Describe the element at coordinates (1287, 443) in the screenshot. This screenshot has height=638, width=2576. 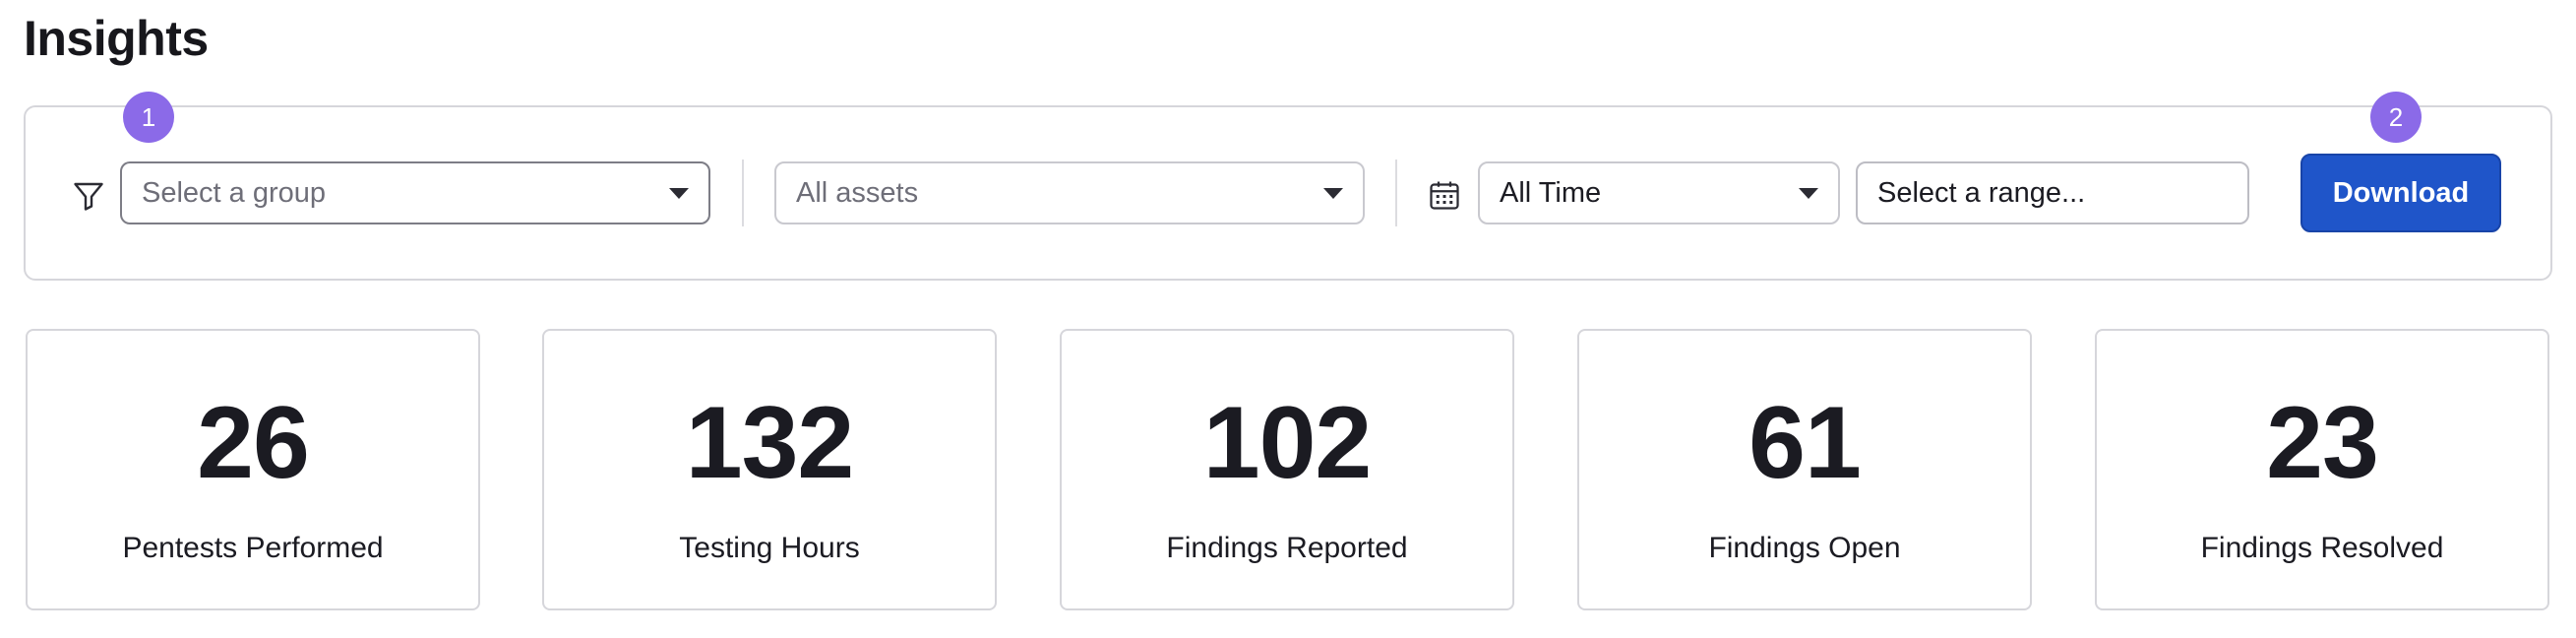
I see `stat-value: 102` at that location.